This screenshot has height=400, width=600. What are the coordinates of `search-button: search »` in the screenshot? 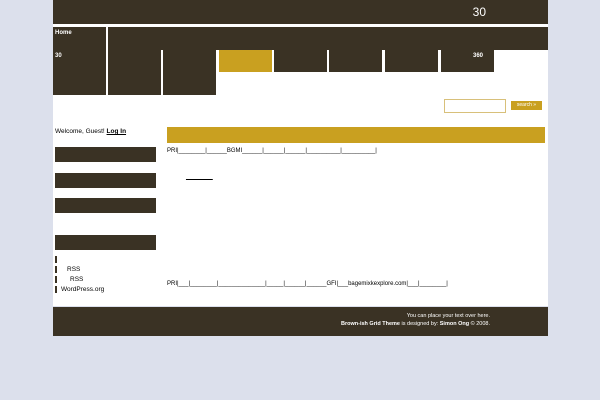 It's located at (526, 105).